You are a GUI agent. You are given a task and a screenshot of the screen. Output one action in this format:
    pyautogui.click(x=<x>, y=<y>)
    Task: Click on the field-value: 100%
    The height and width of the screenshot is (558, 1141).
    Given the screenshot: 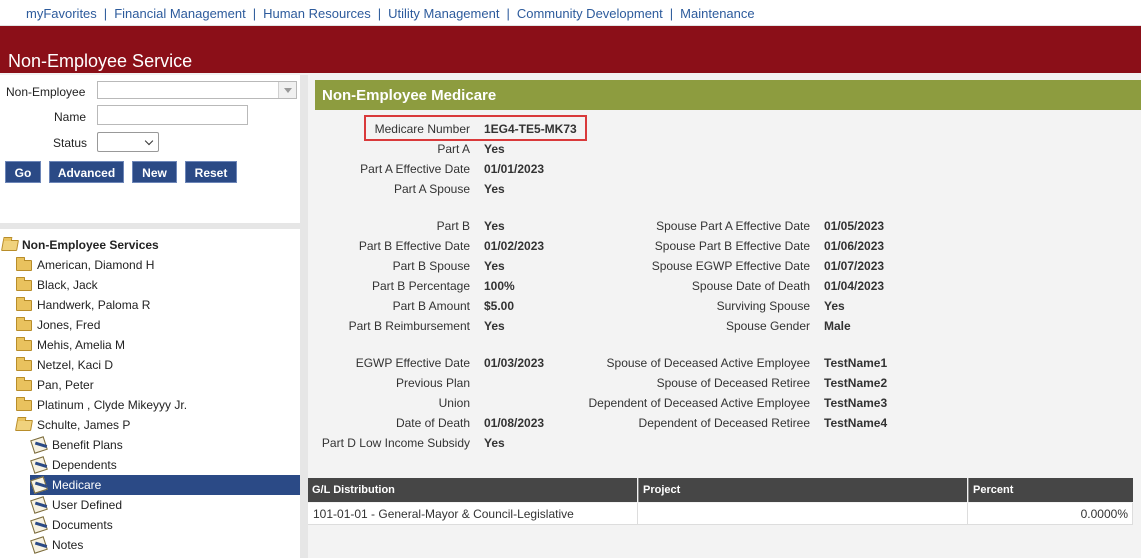 What is the action you would take?
    pyautogui.click(x=499, y=286)
    